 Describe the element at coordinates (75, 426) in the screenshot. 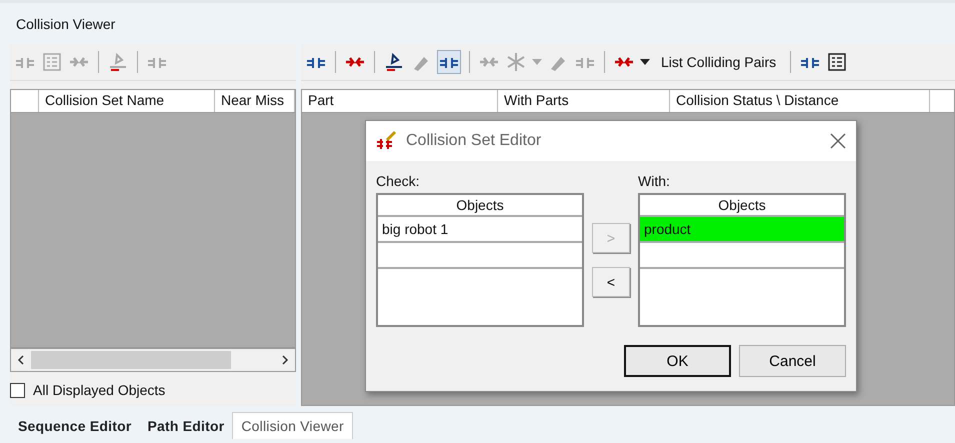

I see `tab: Sequence Editor` at that location.